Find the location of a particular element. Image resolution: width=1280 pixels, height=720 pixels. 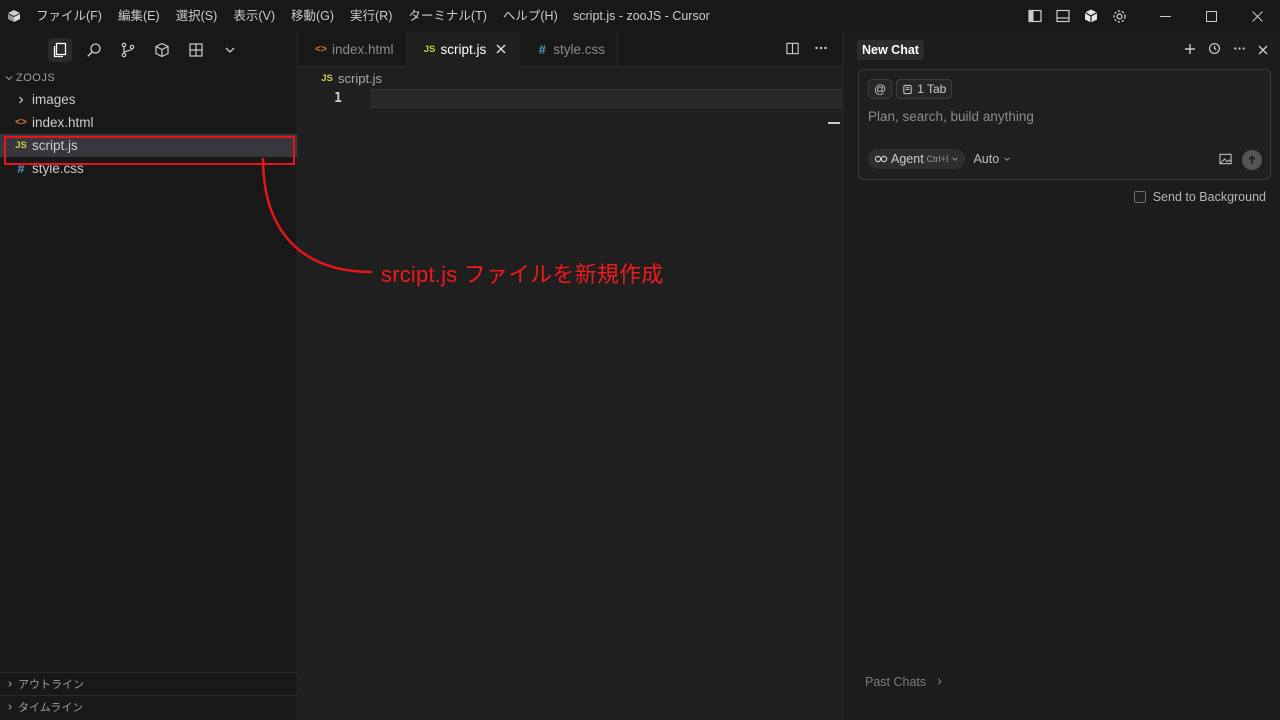

new-chat-tab: New Chat is located at coordinates (890, 50).